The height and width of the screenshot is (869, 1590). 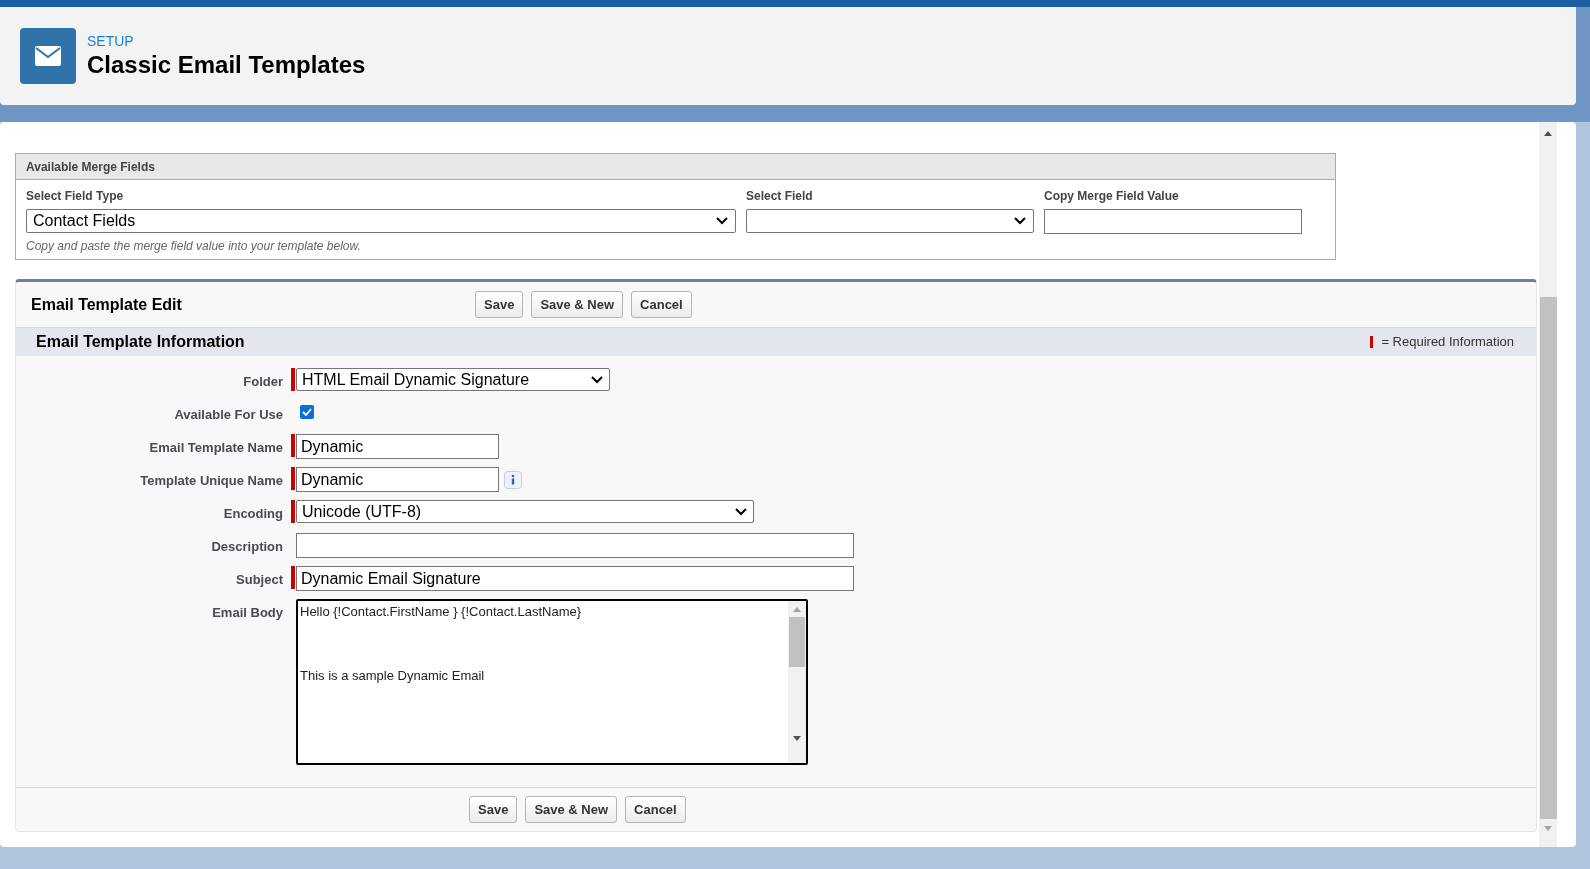 I want to click on required-legend: = Required Information, so click(x=1447, y=342).